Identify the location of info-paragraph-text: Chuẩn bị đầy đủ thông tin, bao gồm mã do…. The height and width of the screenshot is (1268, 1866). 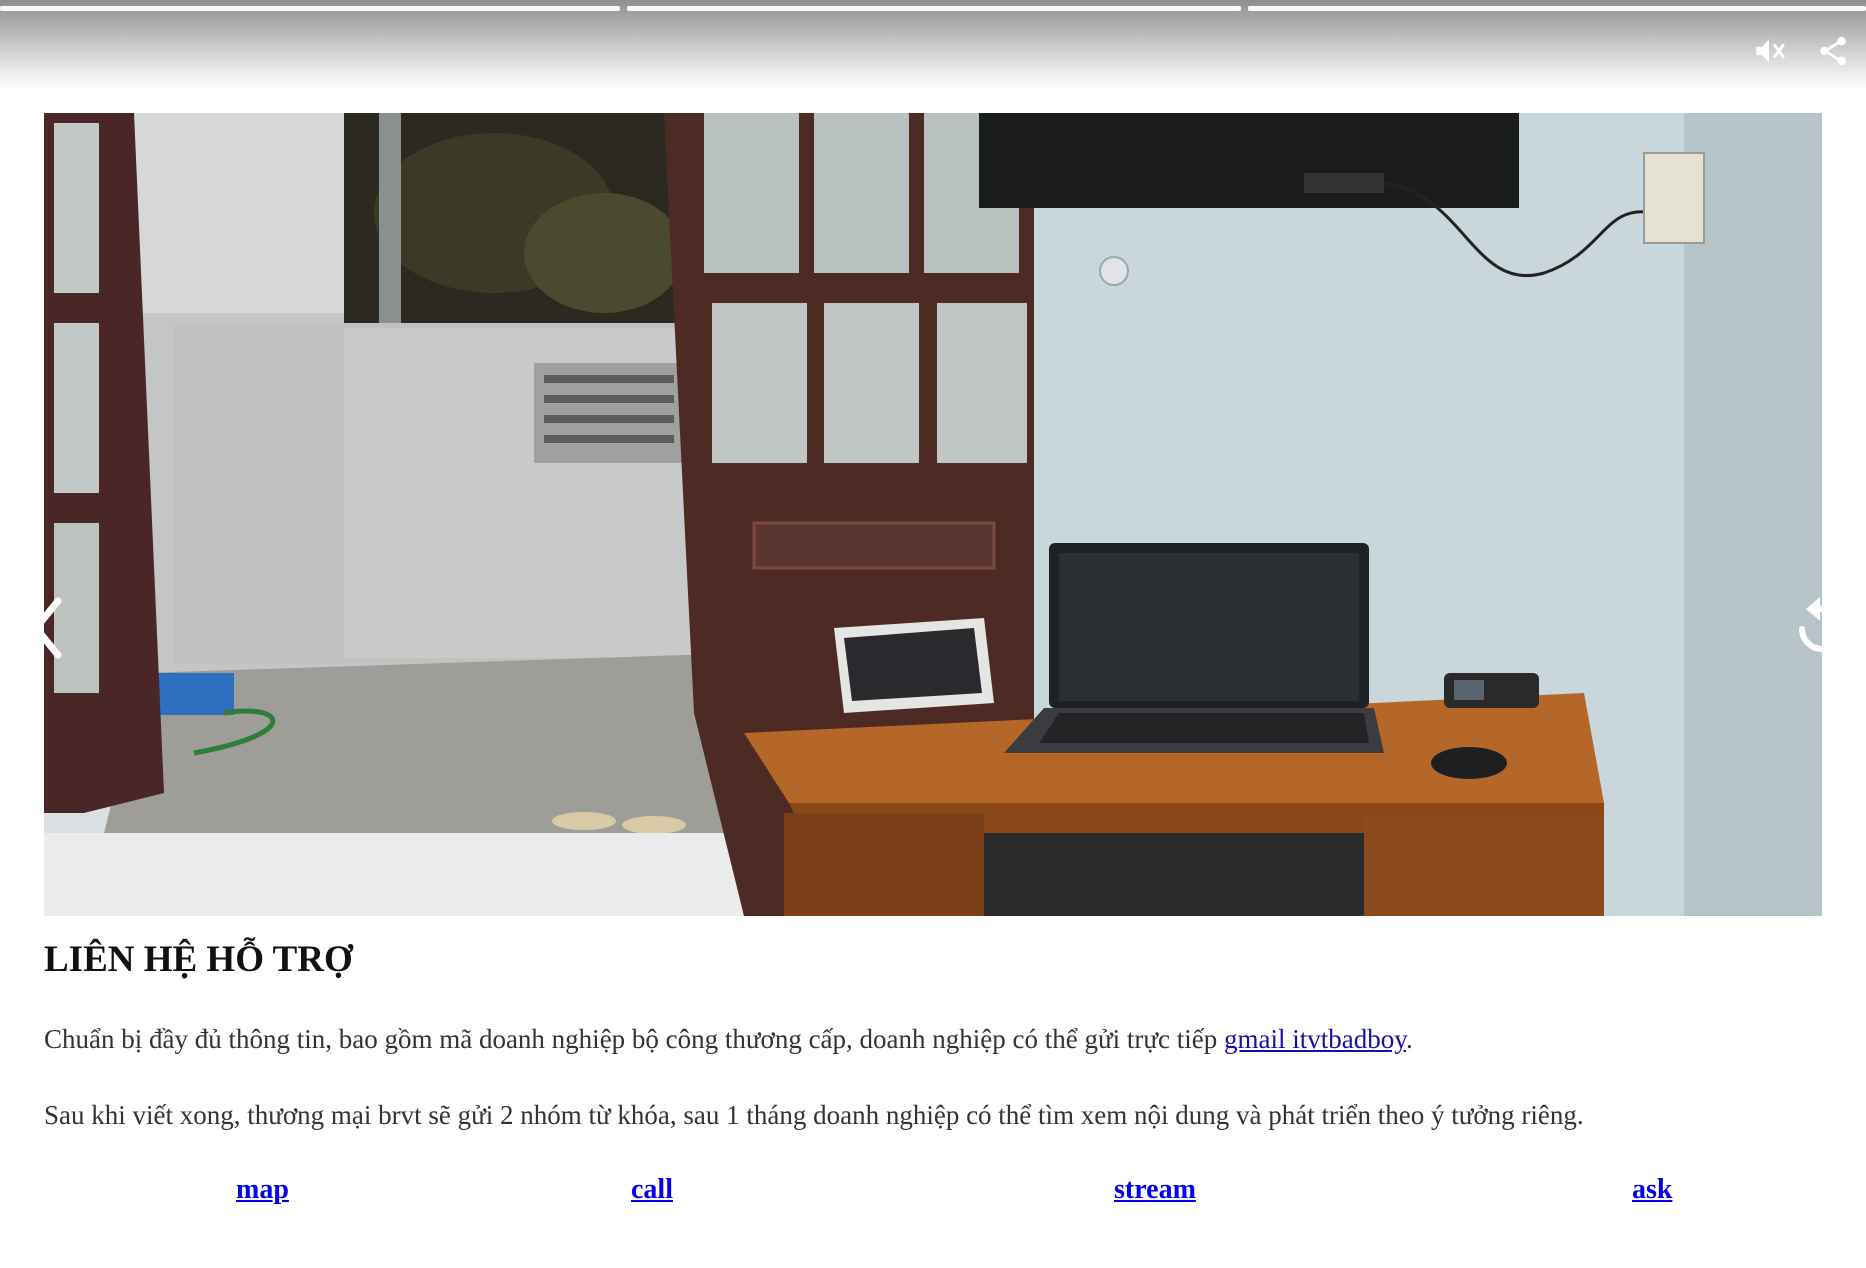
(634, 1039).